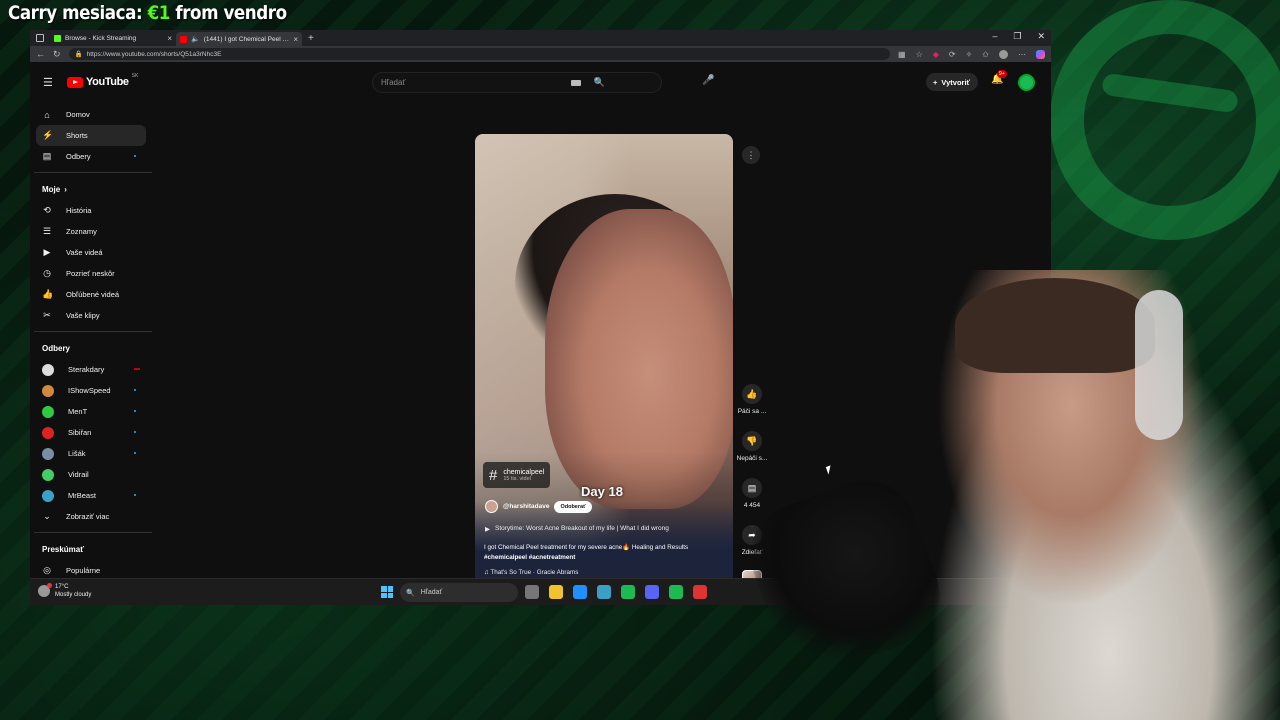  What do you see at coordinates (107, 82) in the screenshot?
I see `logo-text: YouTube` at bounding box center [107, 82].